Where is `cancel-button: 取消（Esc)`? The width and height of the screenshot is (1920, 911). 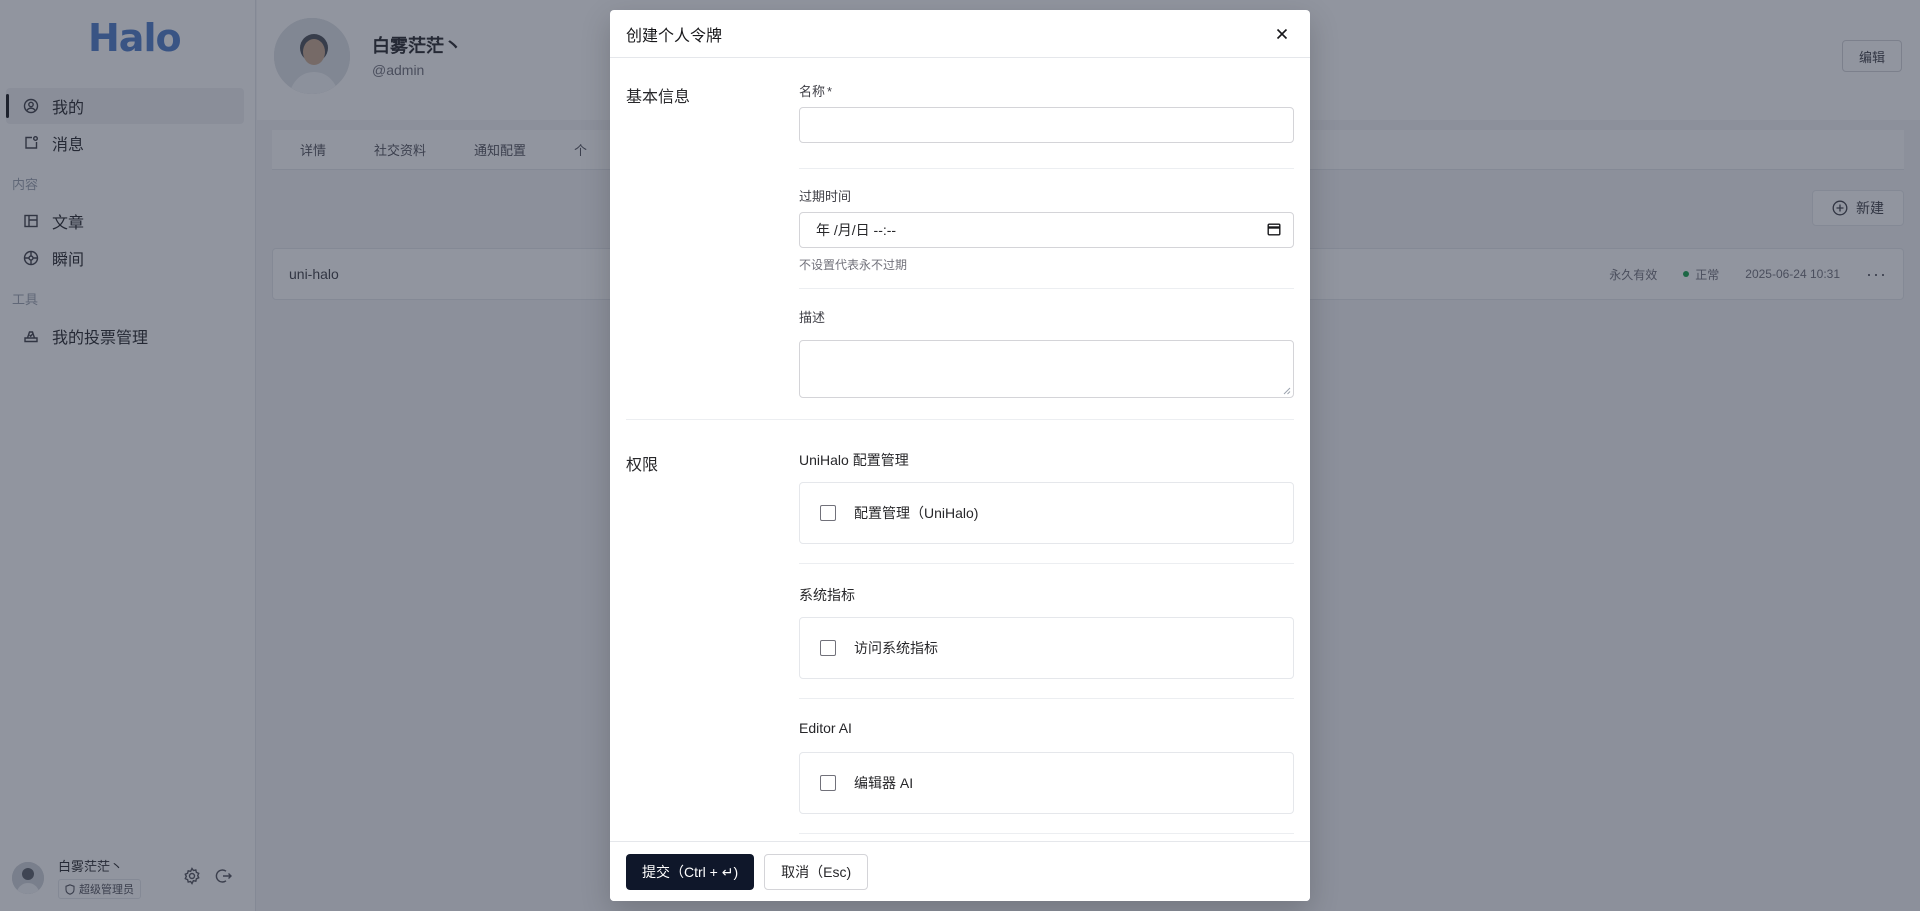
cancel-button: 取消（Esc) is located at coordinates (816, 871).